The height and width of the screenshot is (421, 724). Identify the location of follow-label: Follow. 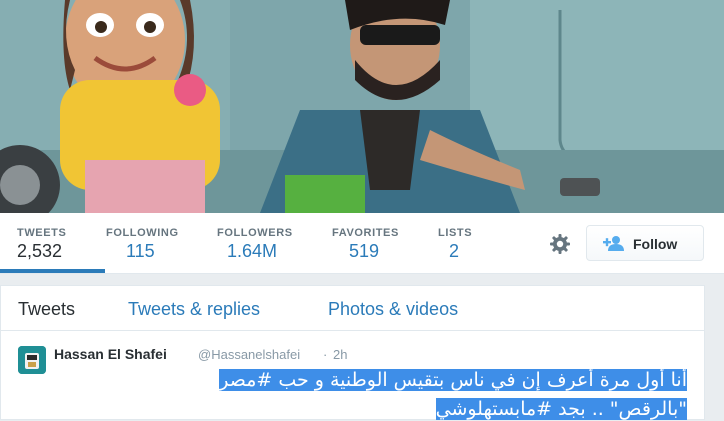
(655, 244).